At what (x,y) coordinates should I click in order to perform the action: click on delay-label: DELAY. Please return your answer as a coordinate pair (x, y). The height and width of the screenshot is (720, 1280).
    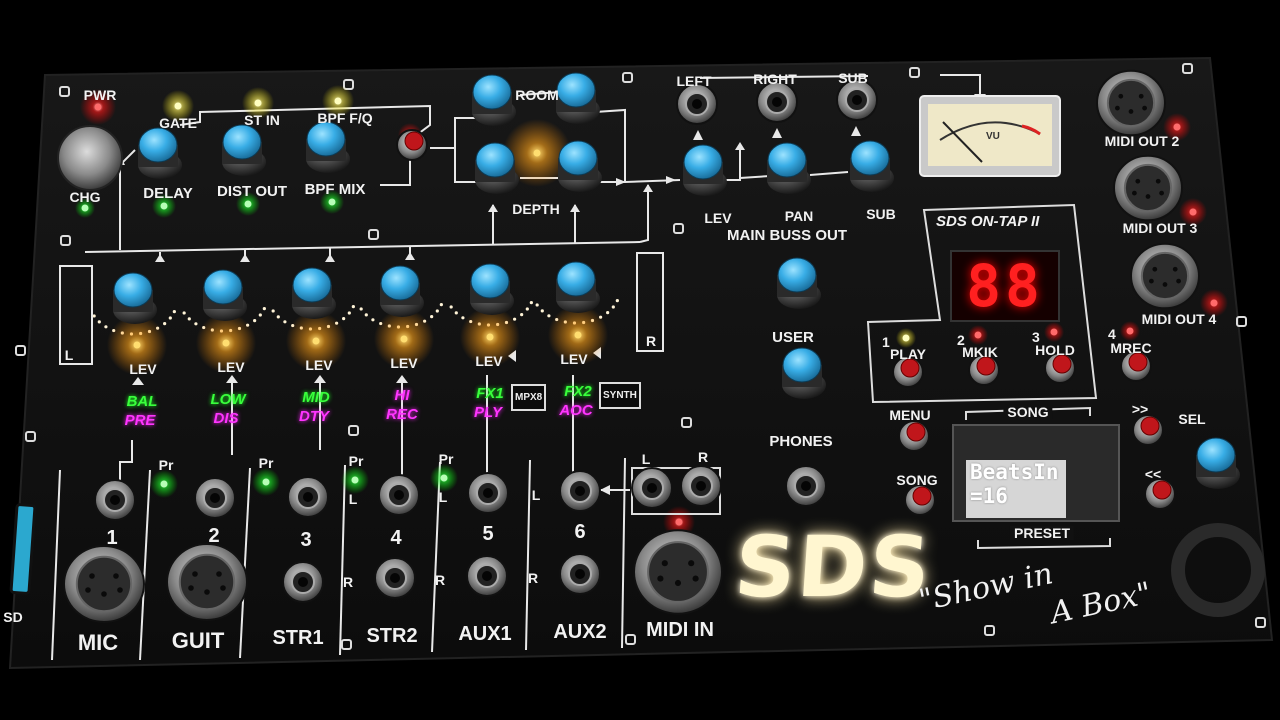
    Looking at the image, I should click on (168, 193).